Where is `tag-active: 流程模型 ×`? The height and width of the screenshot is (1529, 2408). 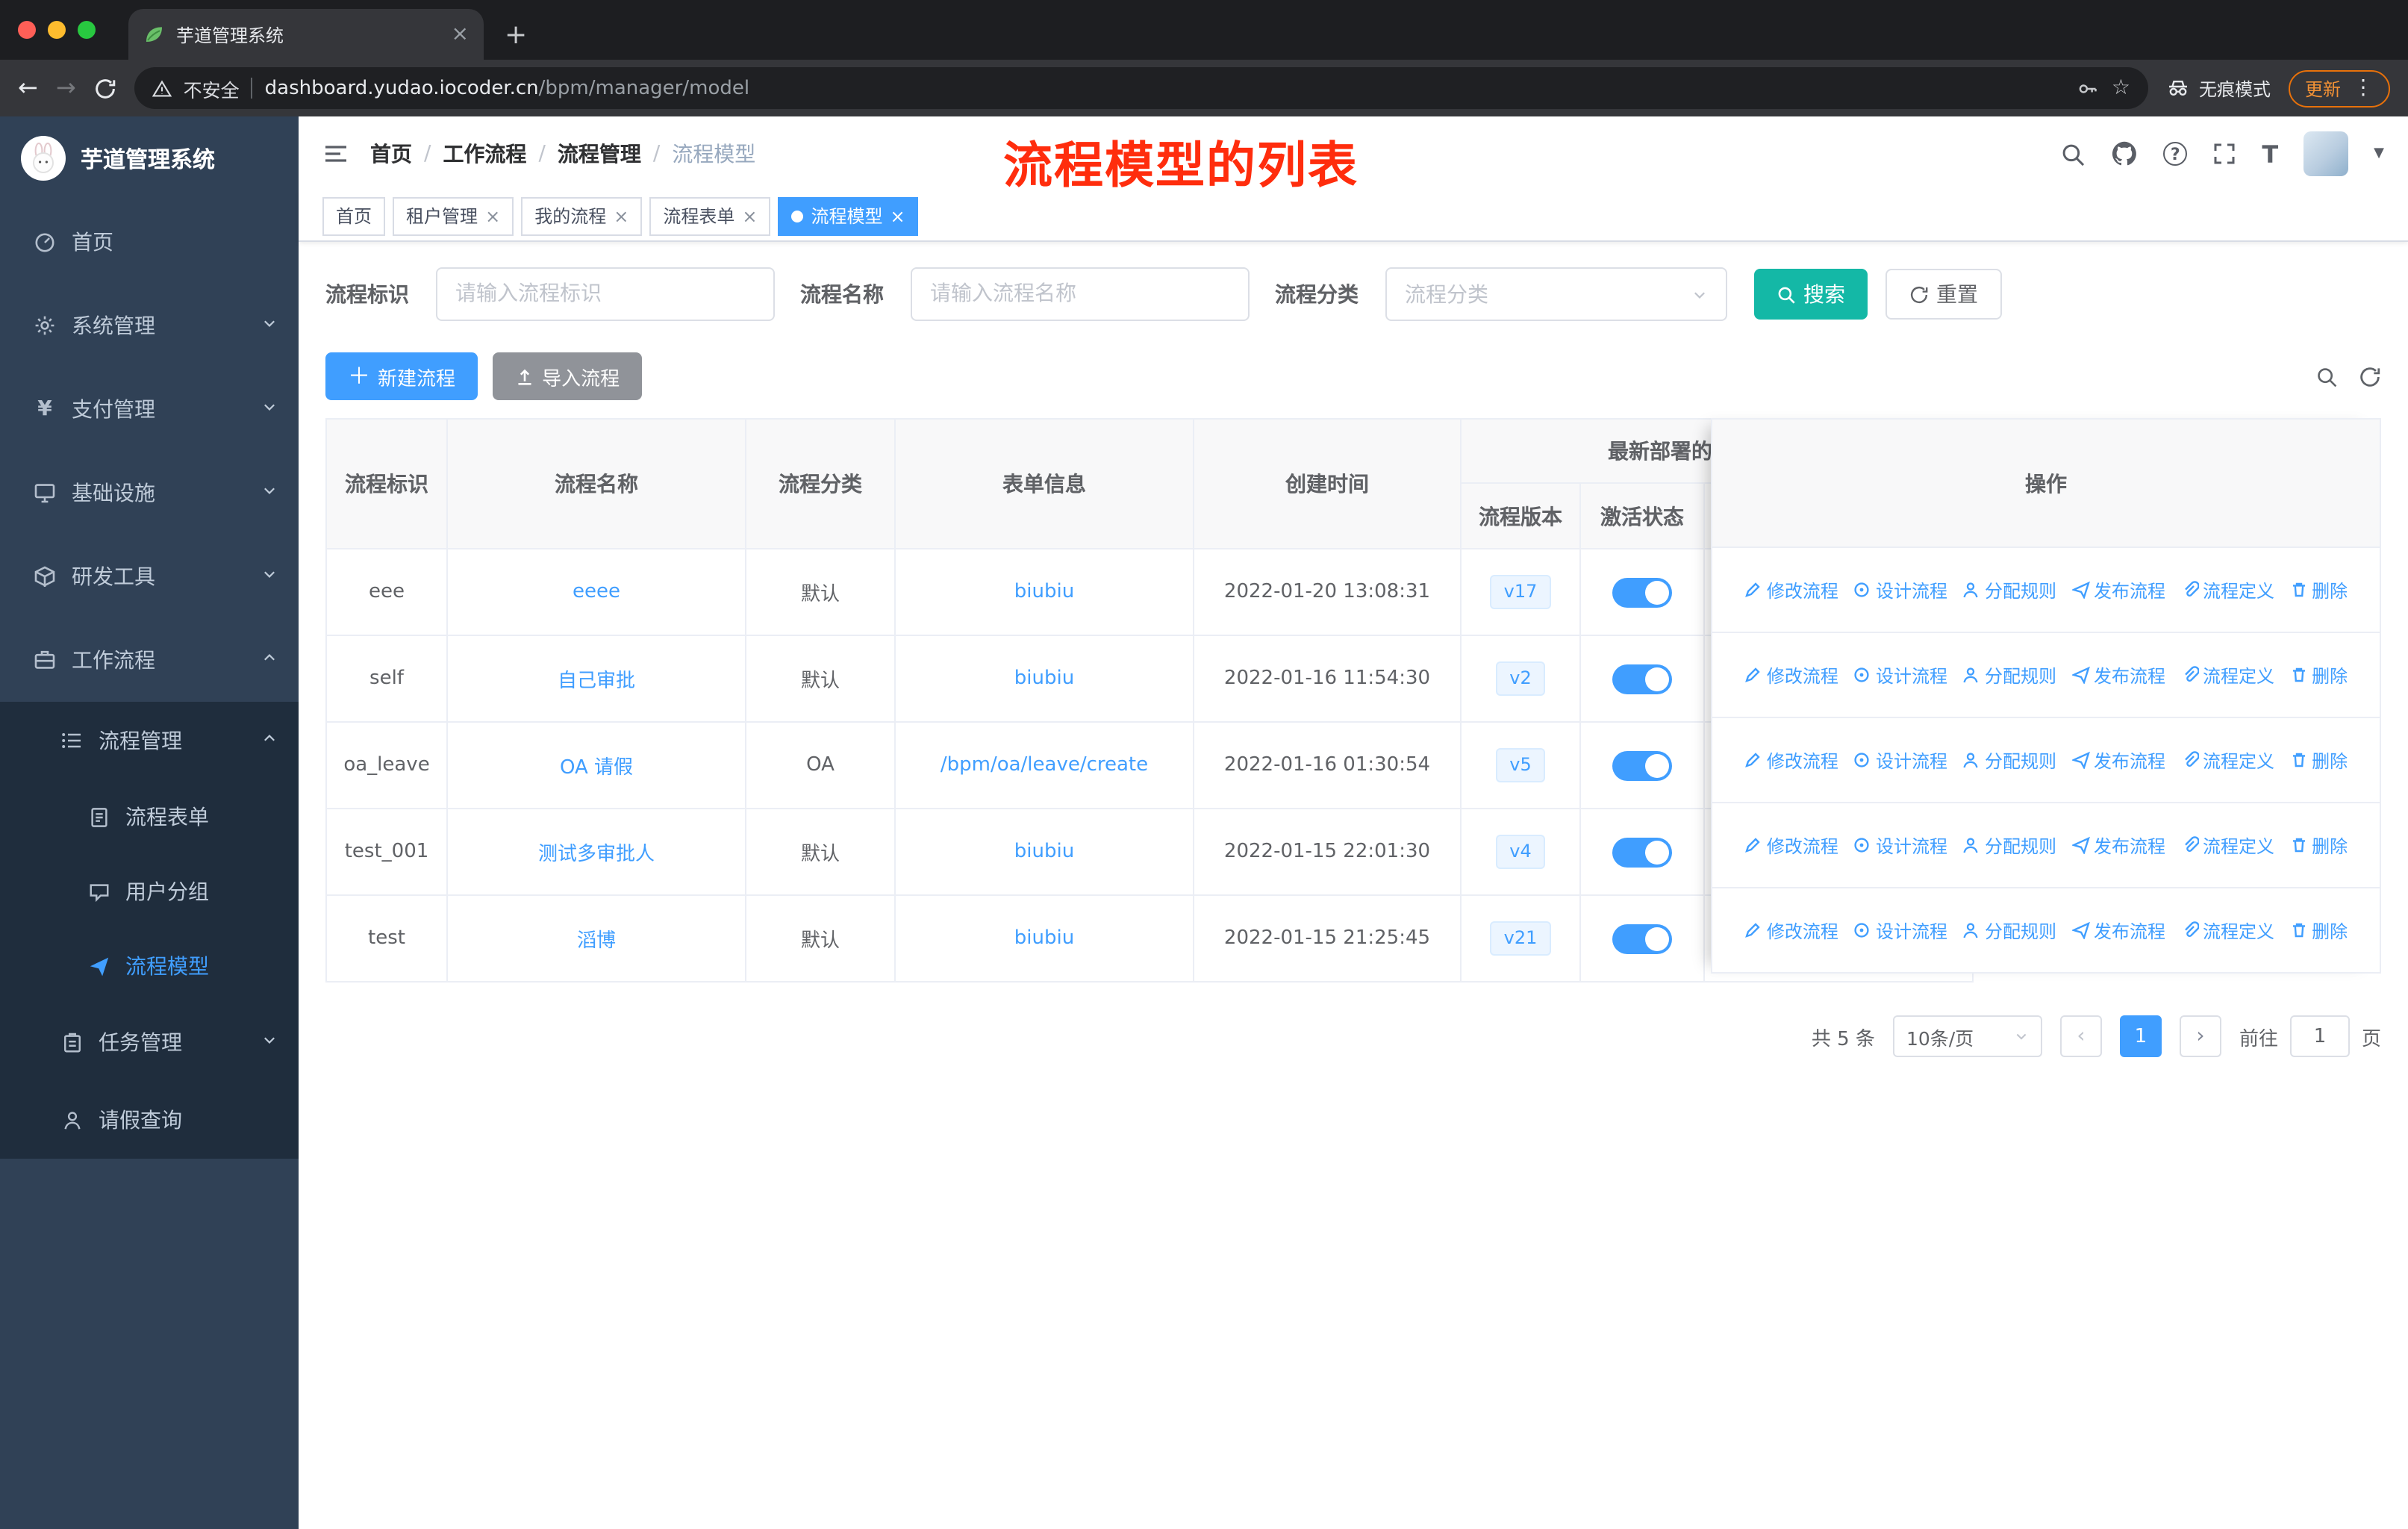 tag-active: 流程模型 × is located at coordinates (848, 215).